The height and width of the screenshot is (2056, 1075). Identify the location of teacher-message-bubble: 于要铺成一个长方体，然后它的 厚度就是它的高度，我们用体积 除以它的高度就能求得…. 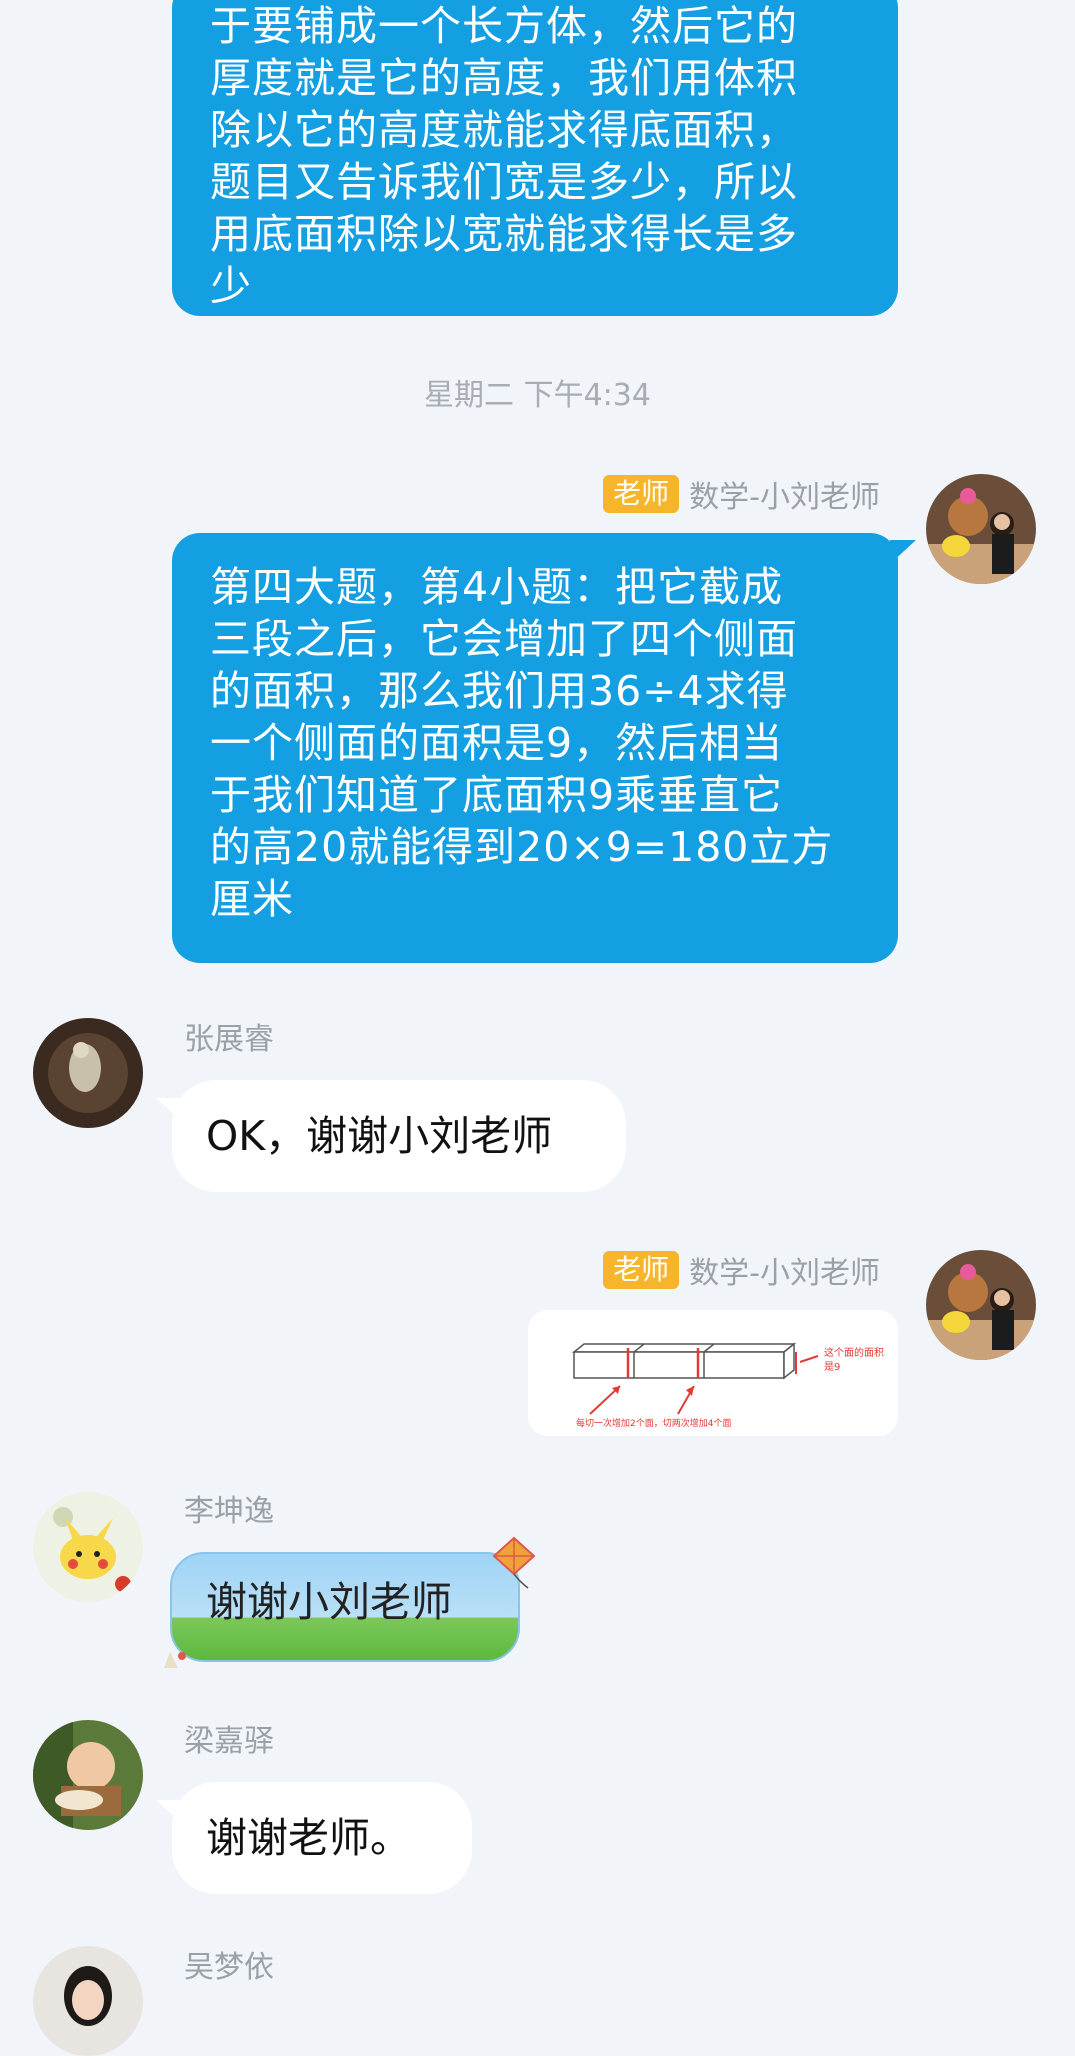
(535, 158).